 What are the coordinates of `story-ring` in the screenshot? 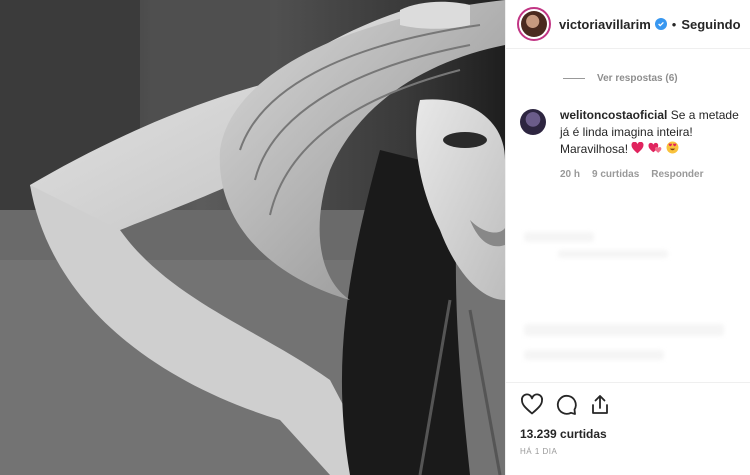 It's located at (534, 24).